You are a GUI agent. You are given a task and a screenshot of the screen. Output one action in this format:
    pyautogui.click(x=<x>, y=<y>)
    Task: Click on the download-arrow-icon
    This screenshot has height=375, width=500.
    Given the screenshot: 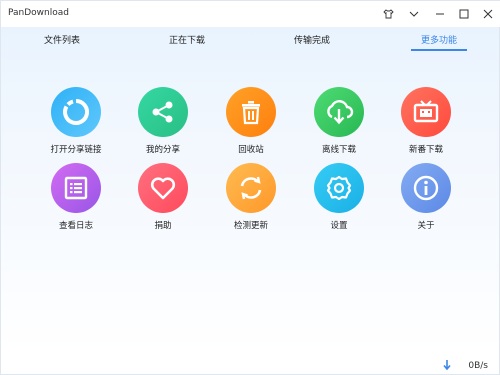 What is the action you would take?
    pyautogui.click(x=447, y=365)
    